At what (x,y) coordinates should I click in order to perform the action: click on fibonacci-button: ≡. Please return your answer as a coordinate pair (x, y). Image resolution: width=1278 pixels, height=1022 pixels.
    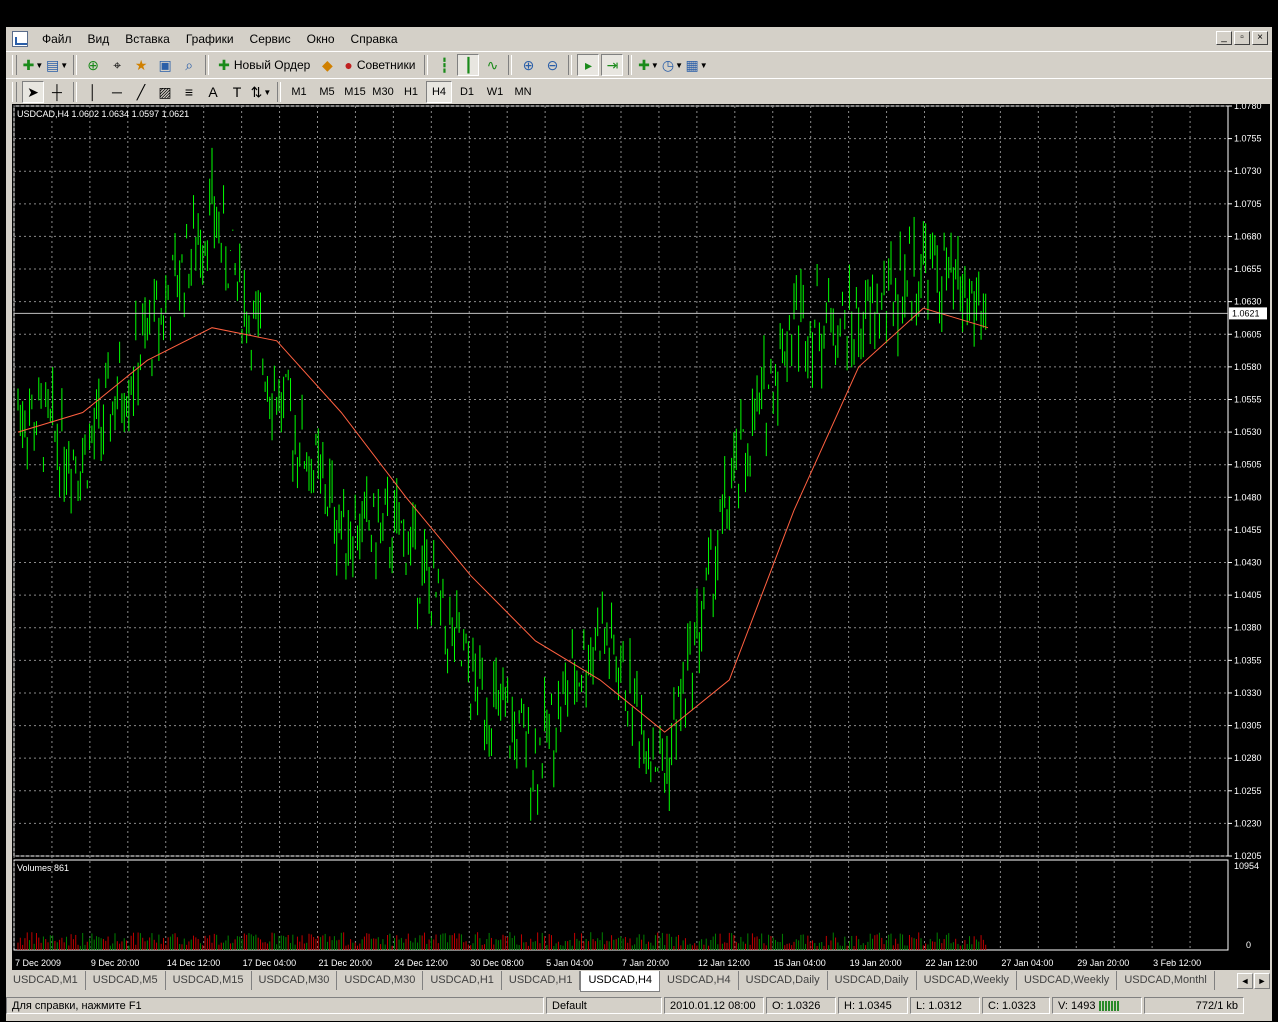
    Looking at the image, I should click on (189, 92).